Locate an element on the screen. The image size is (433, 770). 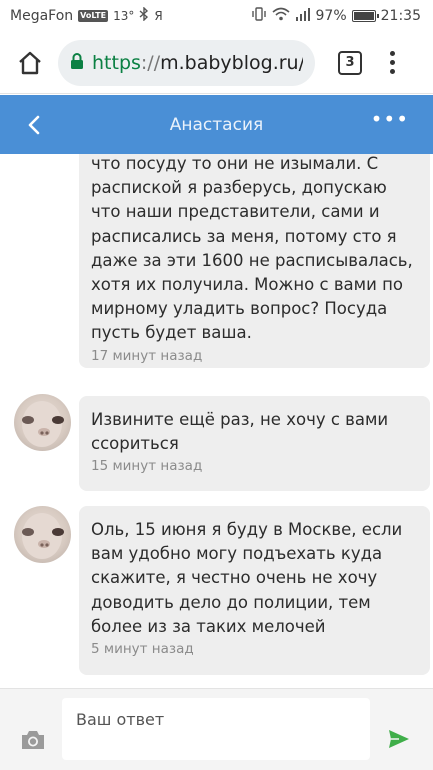
reply-composer is located at coordinates (216, 729).